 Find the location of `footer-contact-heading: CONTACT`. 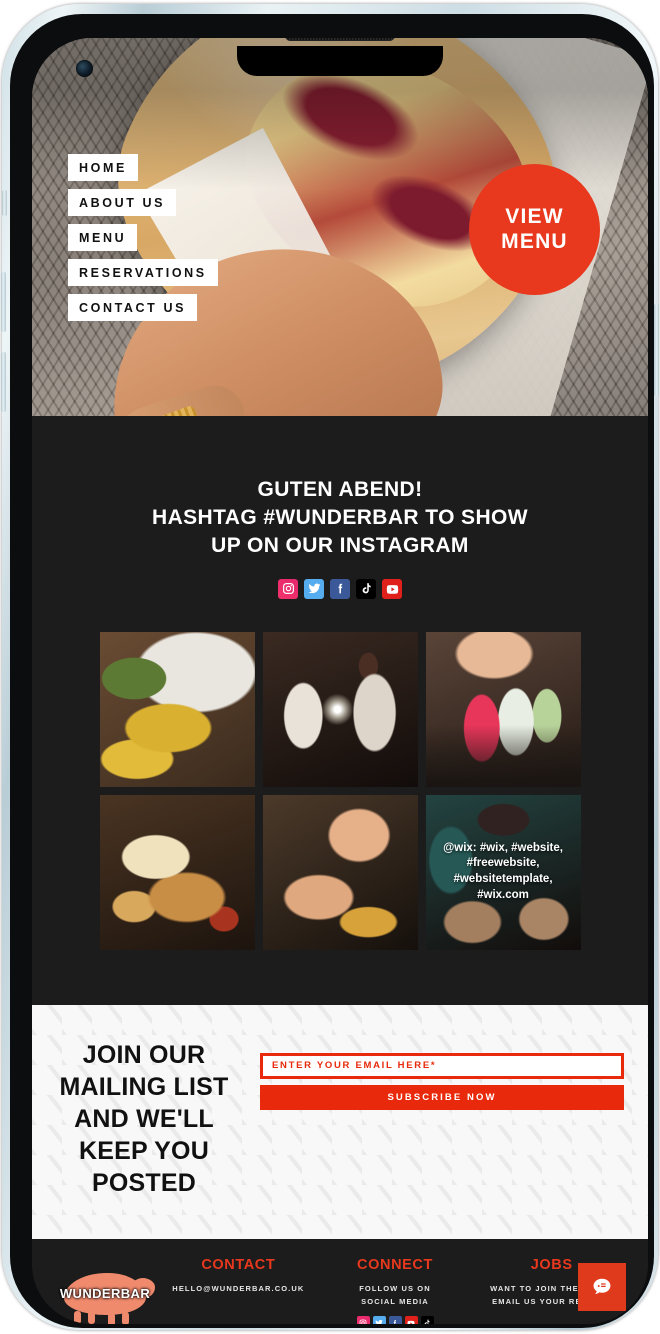

footer-contact-heading: CONTACT is located at coordinates (238, 1264).